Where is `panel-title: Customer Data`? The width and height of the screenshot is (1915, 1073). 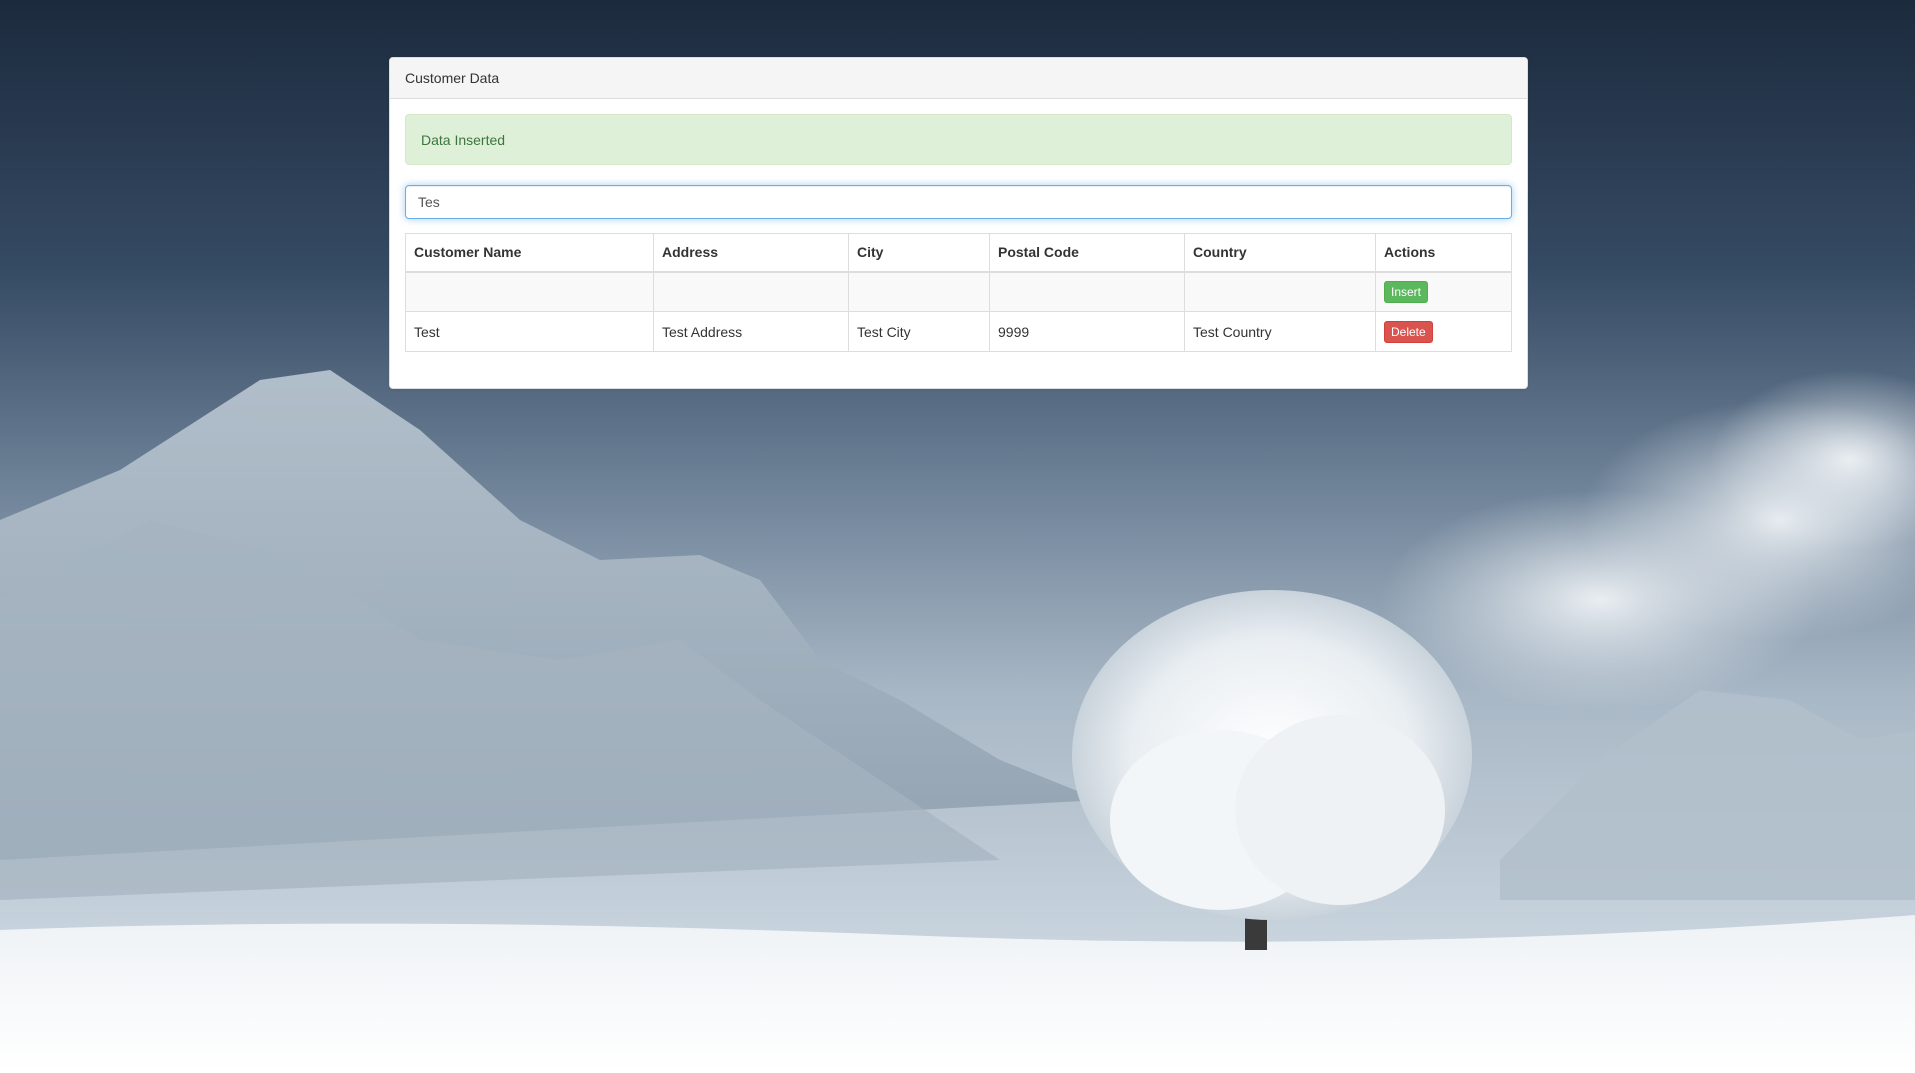 panel-title: Customer Data is located at coordinates (452, 78).